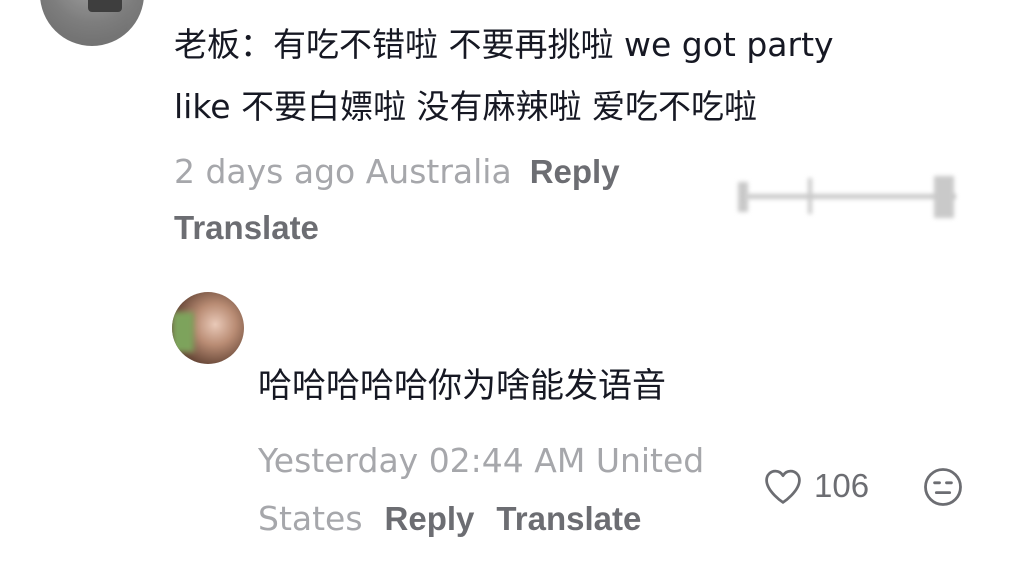 This screenshot has width=1024, height=580. What do you see at coordinates (430, 518) in the screenshot?
I see `reply-reply-button: Reply` at bounding box center [430, 518].